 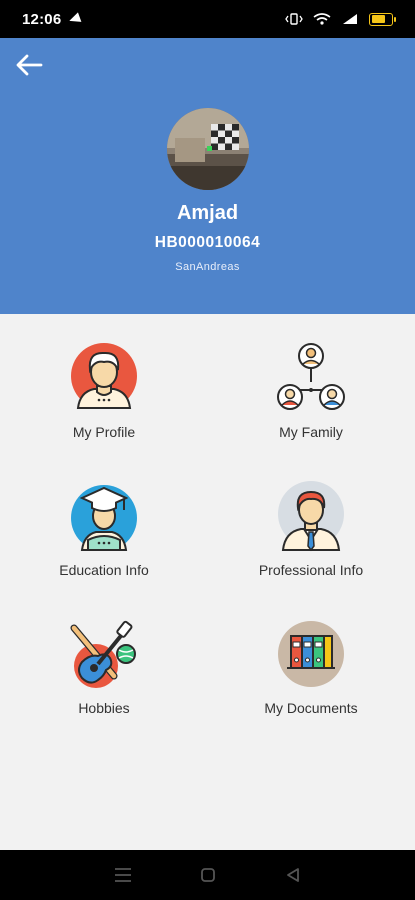 What do you see at coordinates (74, 19) in the screenshot?
I see `navigation-arrow-icon` at bounding box center [74, 19].